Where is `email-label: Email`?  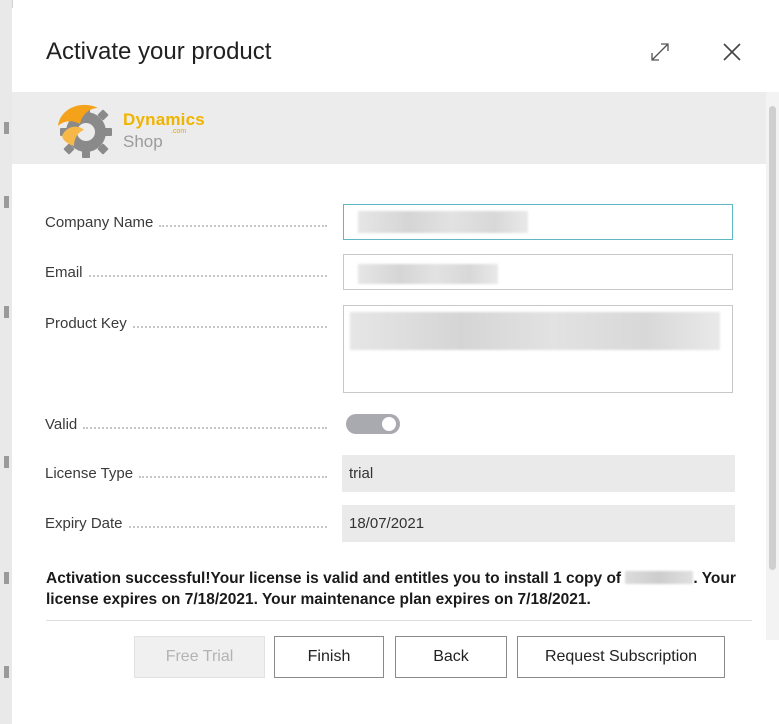
email-label: Email is located at coordinates (186, 272).